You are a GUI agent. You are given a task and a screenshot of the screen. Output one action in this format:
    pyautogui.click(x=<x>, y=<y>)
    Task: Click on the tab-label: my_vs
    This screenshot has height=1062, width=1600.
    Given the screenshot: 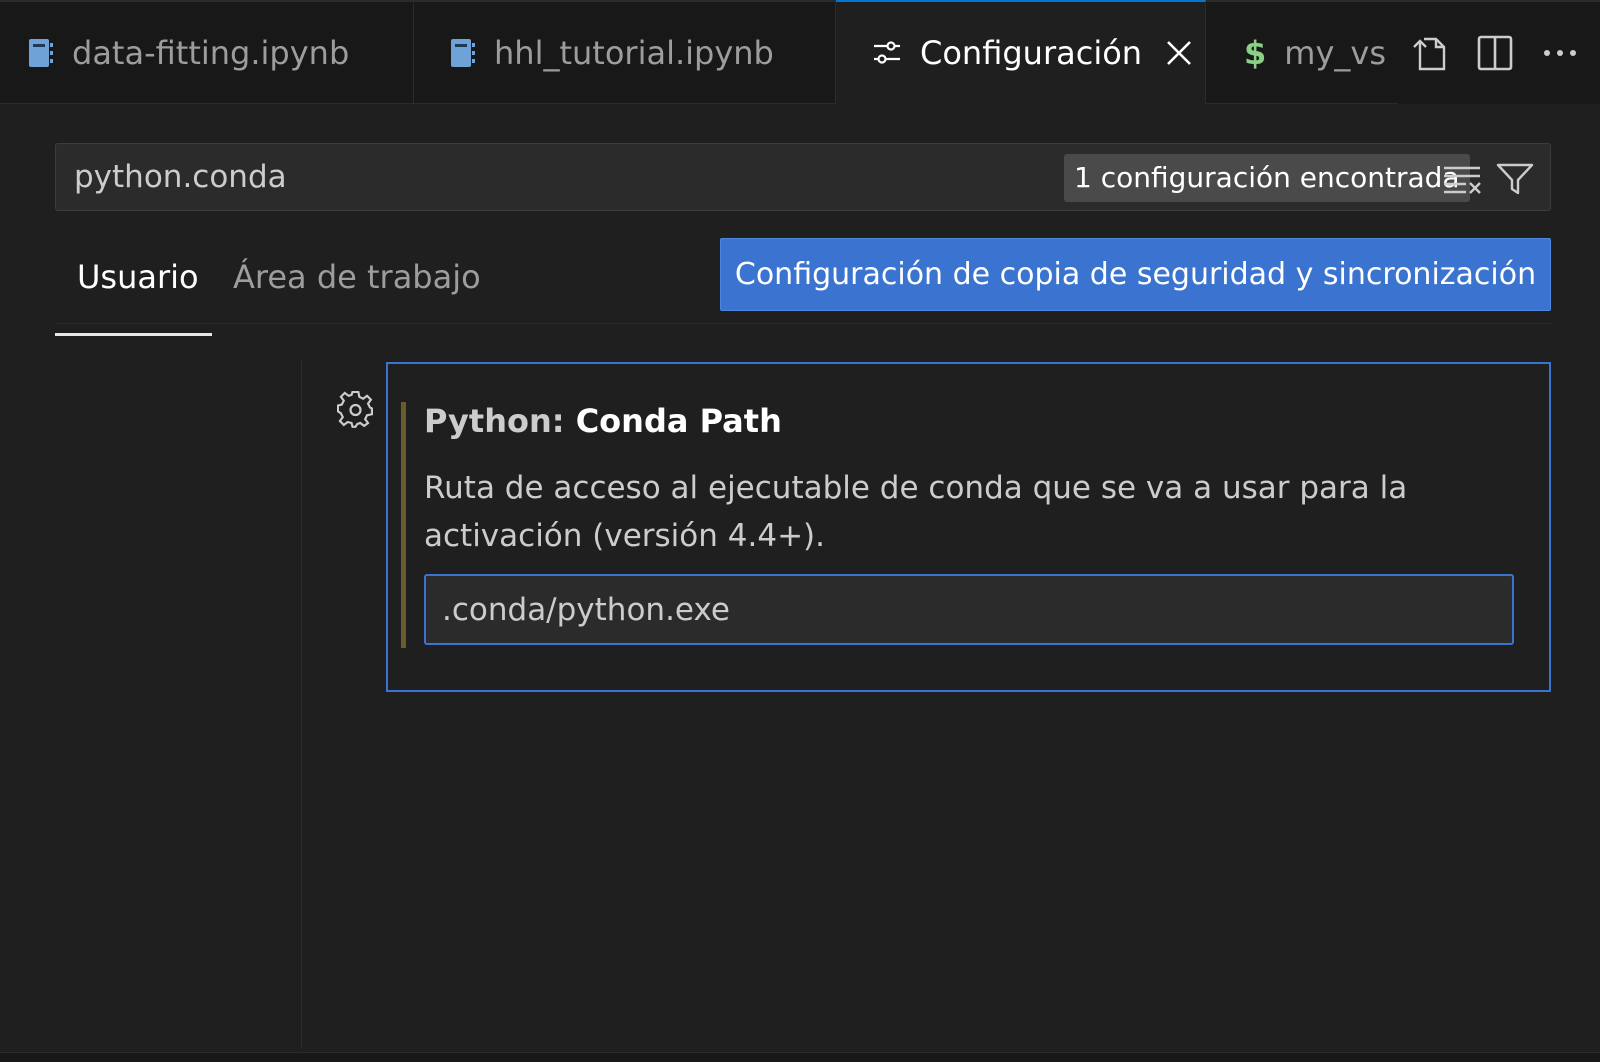 What is the action you would take?
    pyautogui.click(x=1335, y=53)
    